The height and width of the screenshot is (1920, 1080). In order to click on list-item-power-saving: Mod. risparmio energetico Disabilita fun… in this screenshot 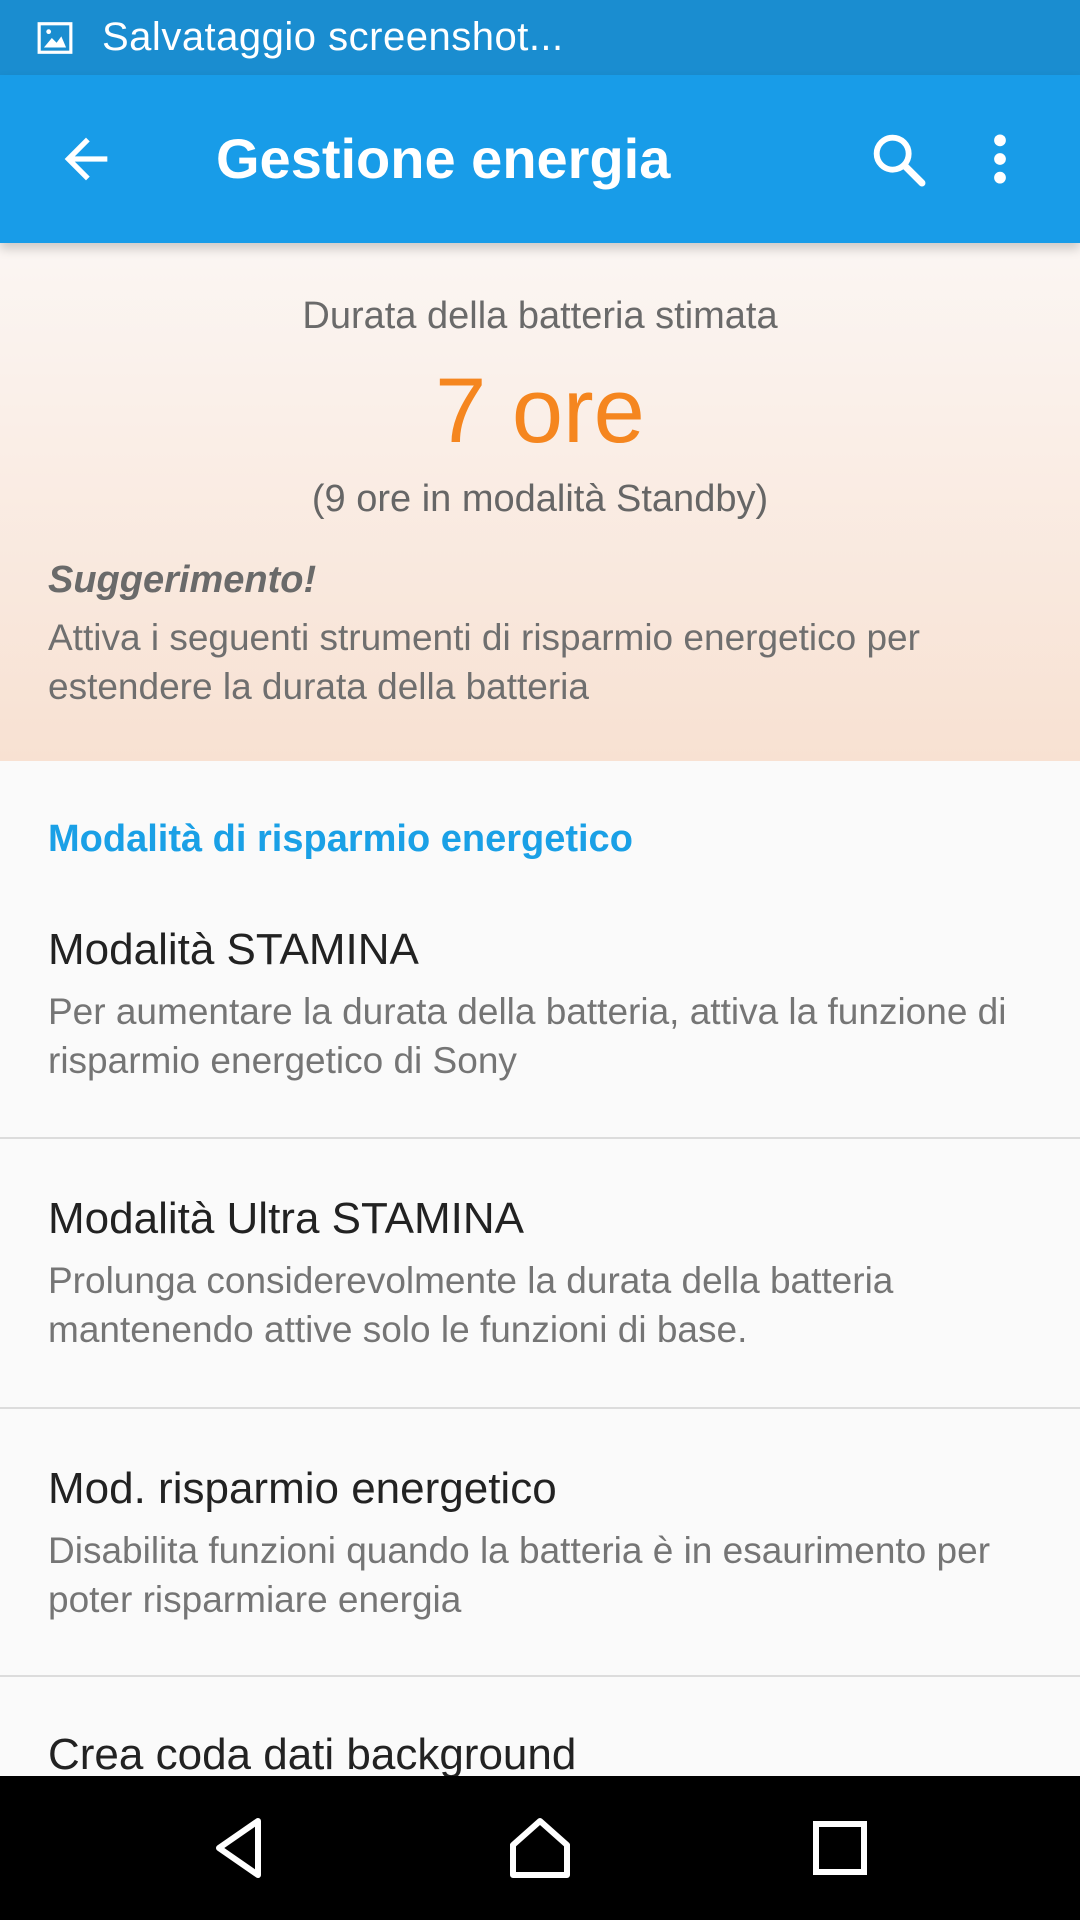, I will do `click(540, 1542)`.